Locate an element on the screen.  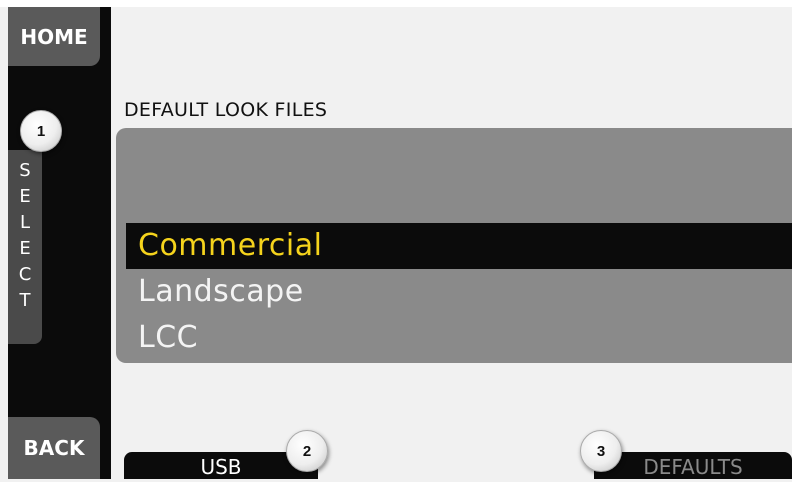
list-item-landscape: Landscape is located at coordinates (459, 292).